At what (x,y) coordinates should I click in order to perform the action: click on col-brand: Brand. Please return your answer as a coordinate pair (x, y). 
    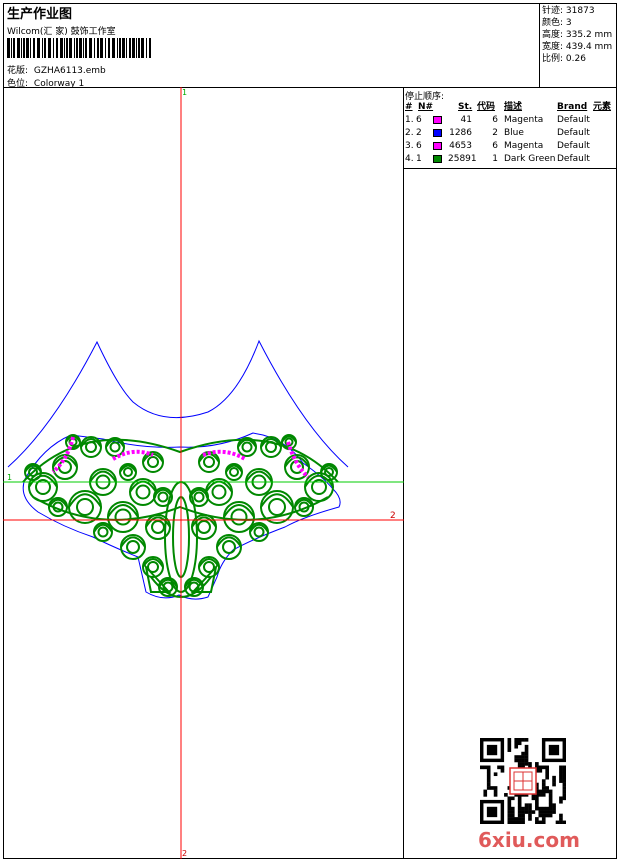
    Looking at the image, I should click on (572, 107).